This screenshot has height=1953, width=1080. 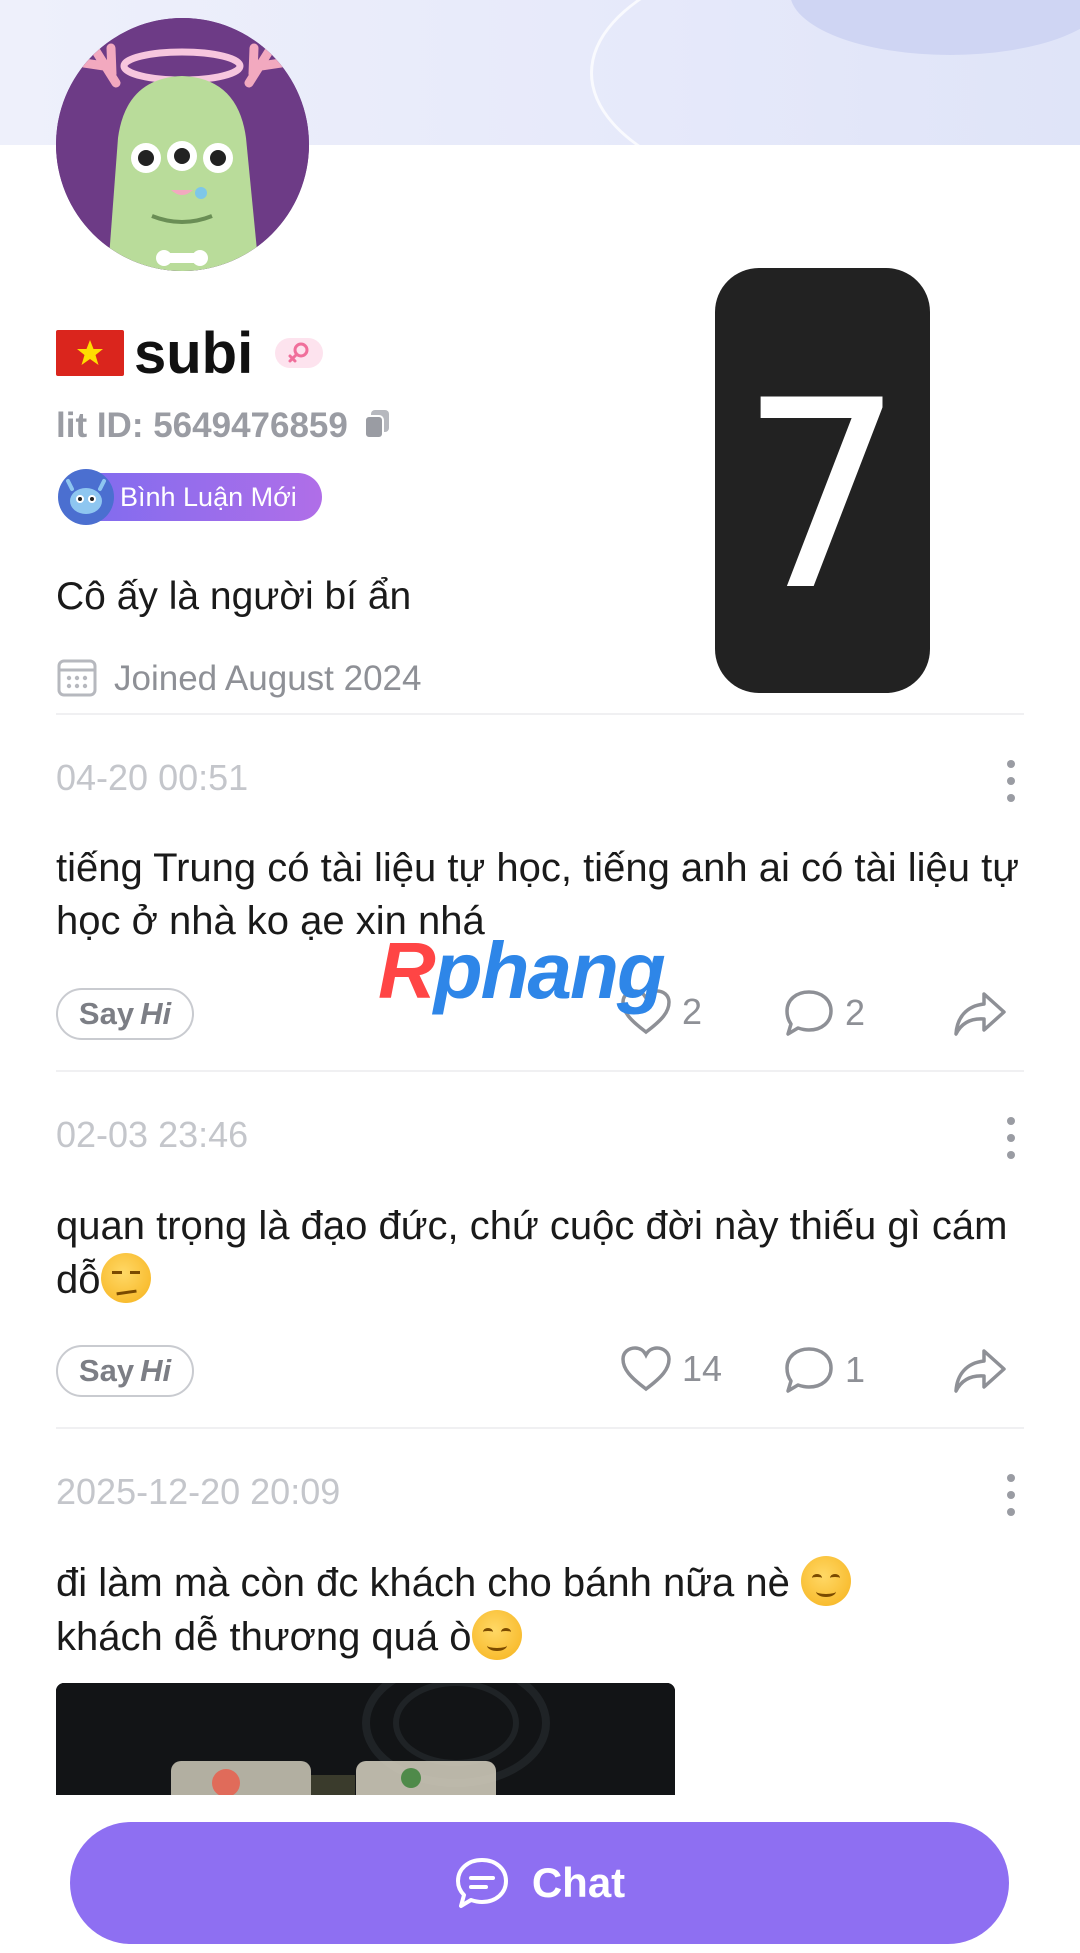 What do you see at coordinates (835, 72) in the screenshot?
I see `banner-arc-decoration` at bounding box center [835, 72].